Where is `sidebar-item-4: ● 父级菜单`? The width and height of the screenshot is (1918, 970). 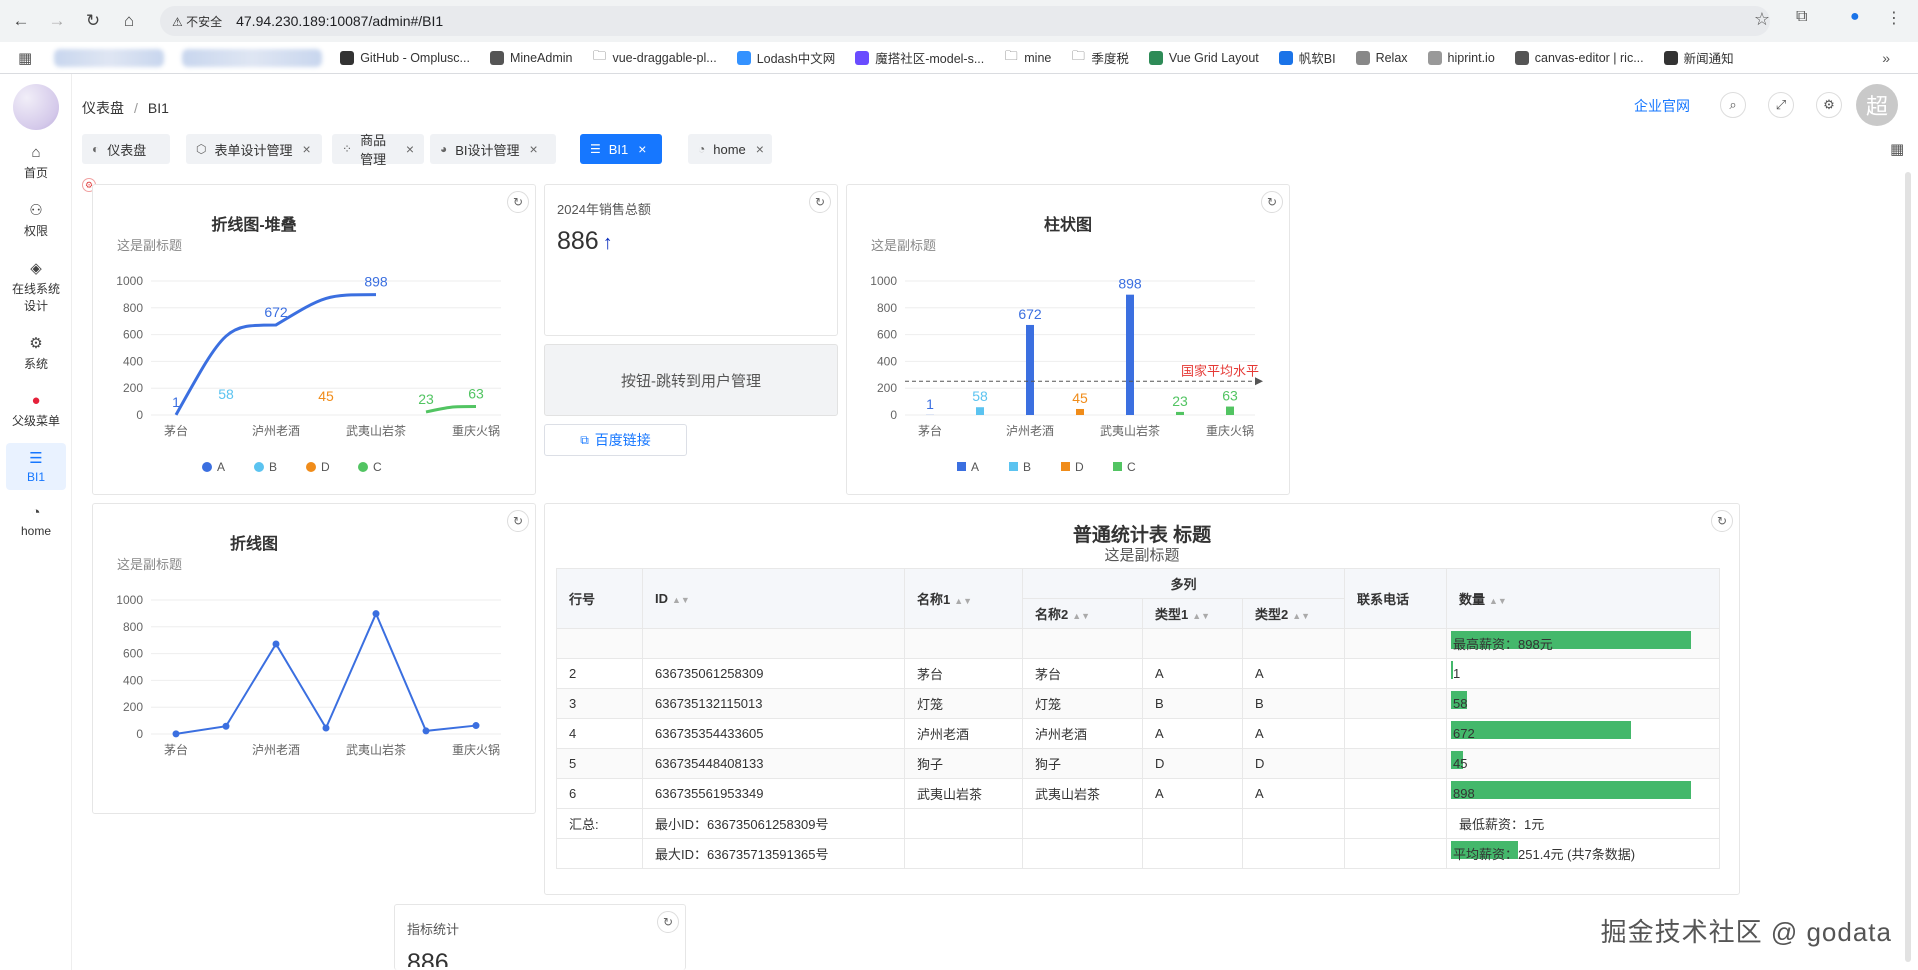 sidebar-item-4: ● 父级菜单 is located at coordinates (36, 410).